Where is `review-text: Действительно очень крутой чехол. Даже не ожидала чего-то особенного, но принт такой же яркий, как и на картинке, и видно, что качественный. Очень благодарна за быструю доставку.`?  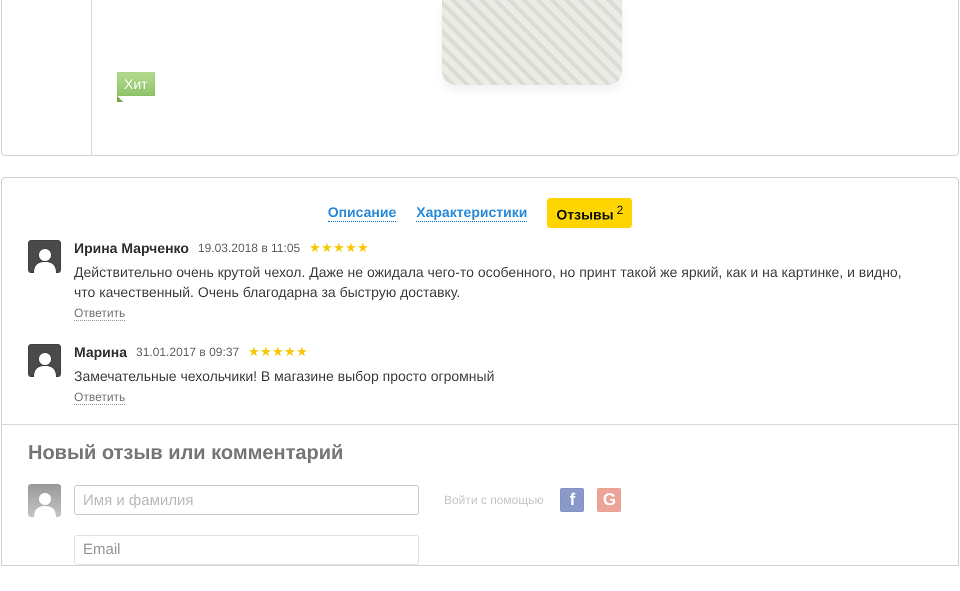 review-text: Действительно очень крутой чехол. Даже не ожидала чего-то особенного, но принт такой же яркий, как и на картинке, и видно, что качественный. Очень благодарна за быструю доставку. is located at coordinates (488, 282).